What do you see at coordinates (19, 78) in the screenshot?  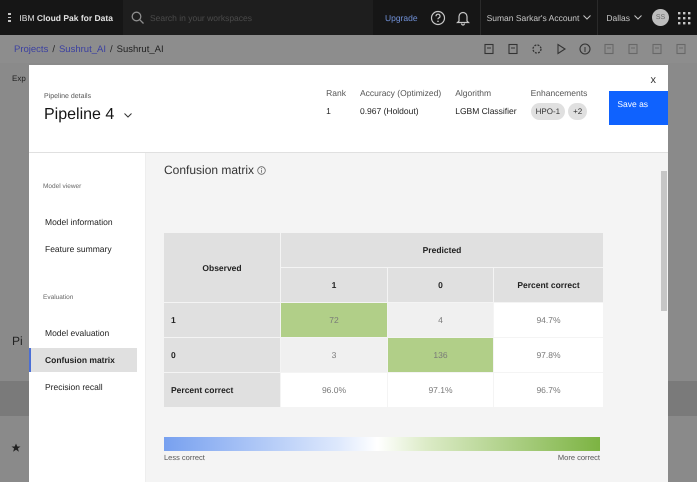 I see `tab-label: Exp` at bounding box center [19, 78].